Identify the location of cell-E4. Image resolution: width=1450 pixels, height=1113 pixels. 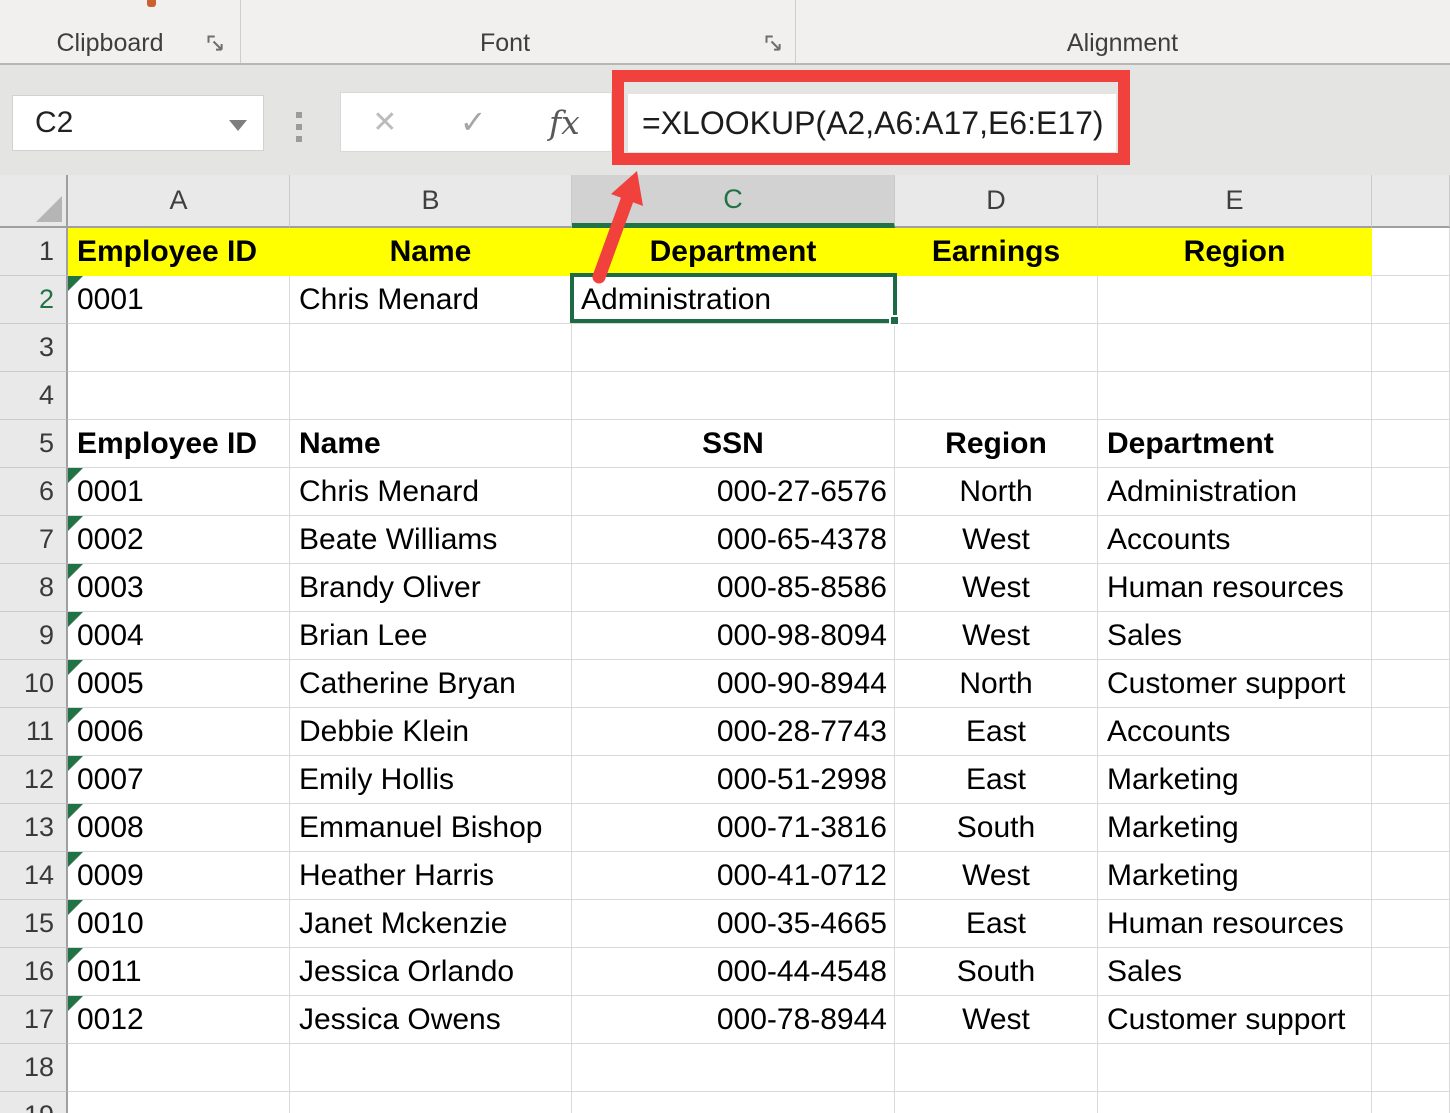
(1235, 396).